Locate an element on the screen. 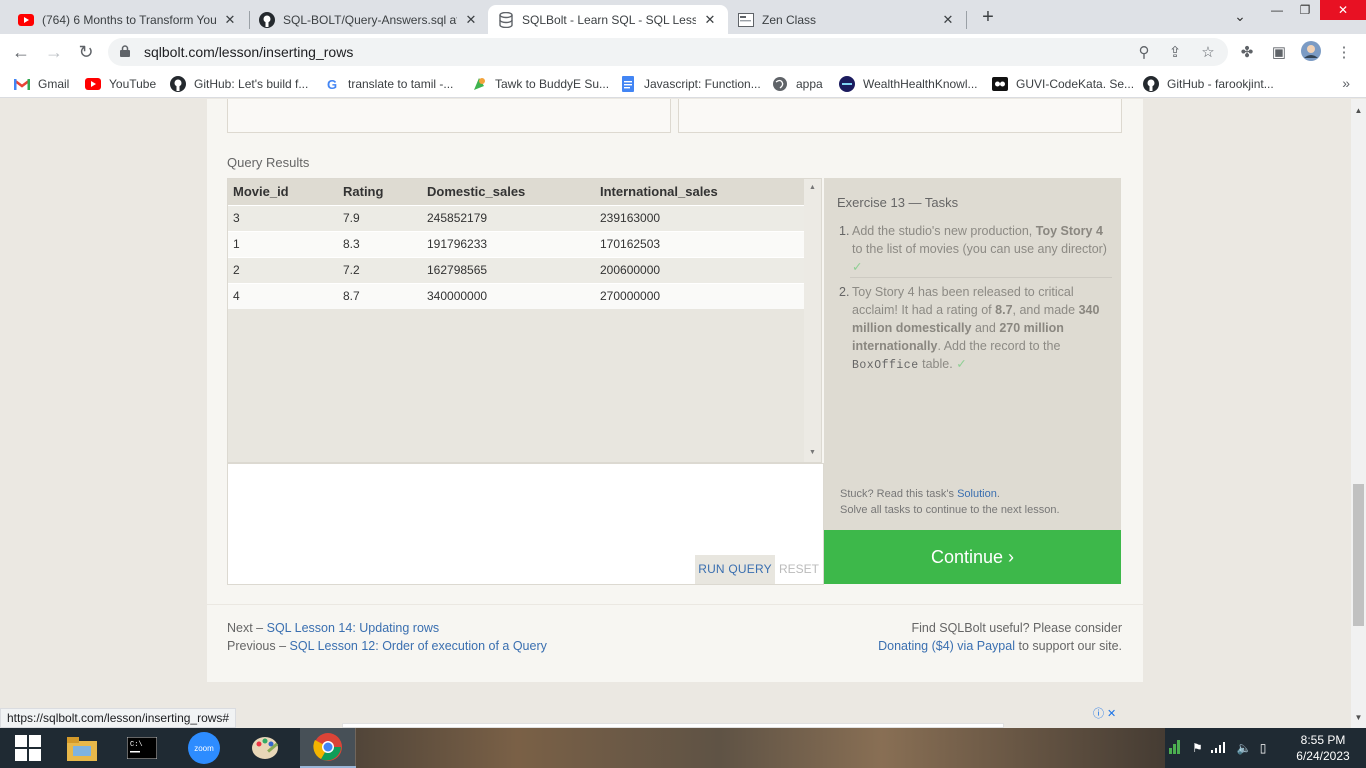 Image resolution: width=1366 pixels, height=768 pixels. clock-time: 8:55 PM is located at coordinates (1323, 740).